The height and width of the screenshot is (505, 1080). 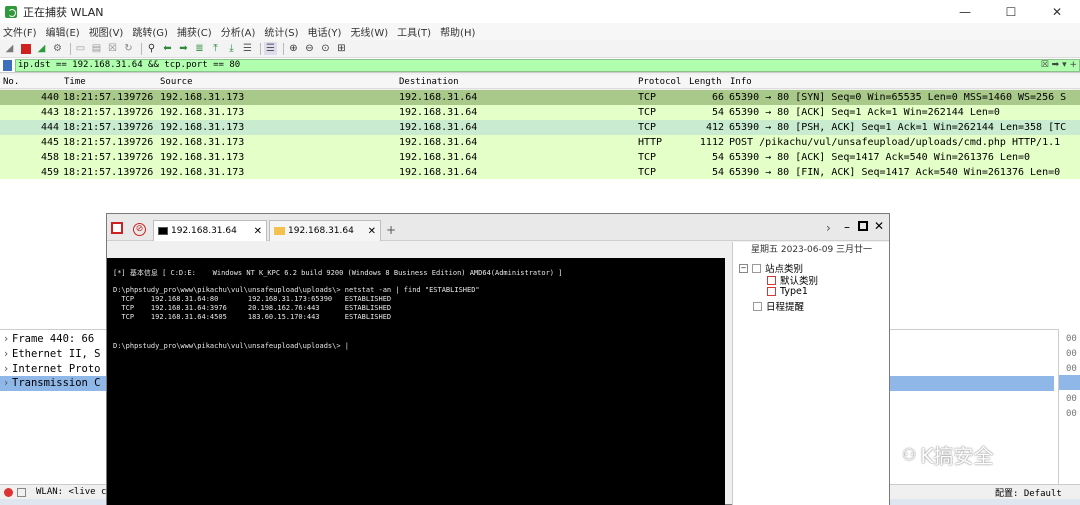 I want to click on date-label: 星期五 2023-06-09 三月廿一, so click(x=812, y=250).